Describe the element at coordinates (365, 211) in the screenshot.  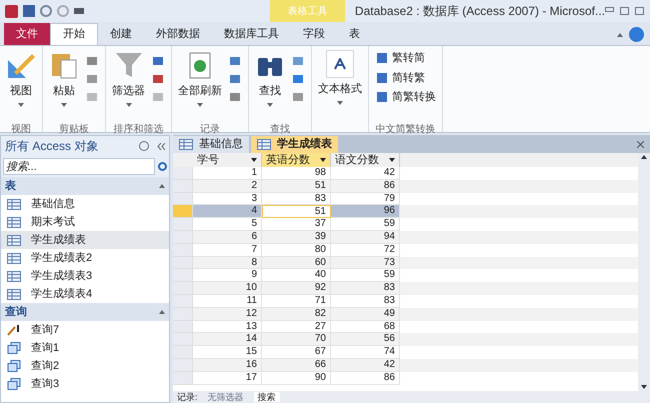
I see `table-cell: 96` at that location.